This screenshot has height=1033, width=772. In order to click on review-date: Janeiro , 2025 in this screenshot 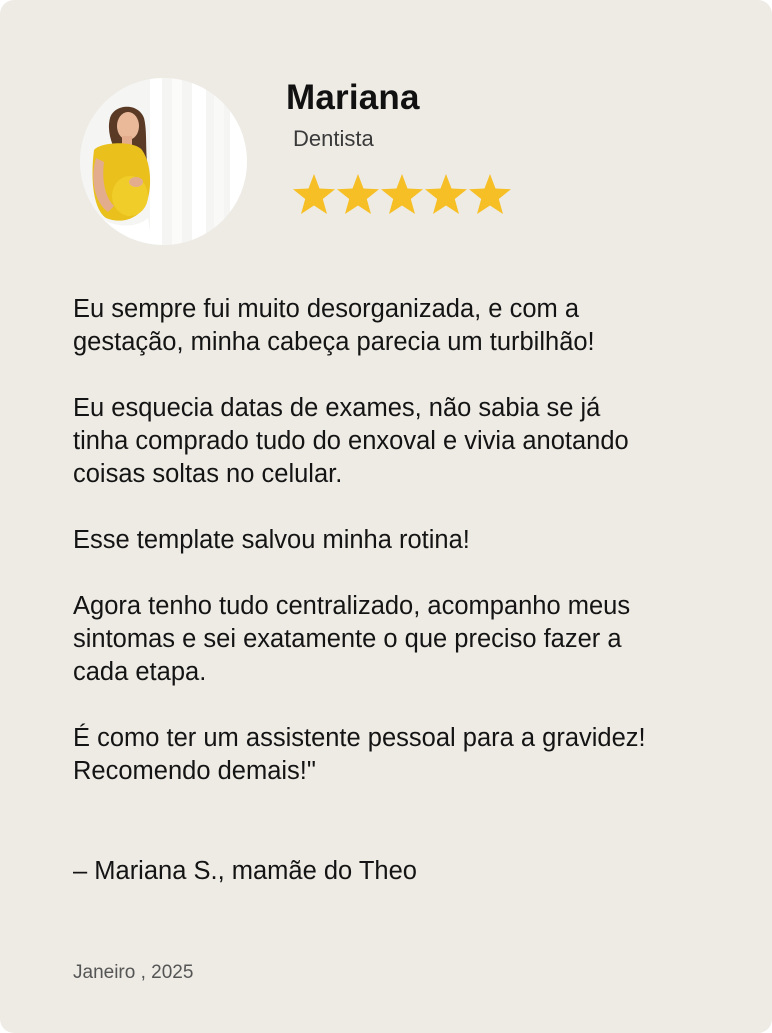, I will do `click(133, 972)`.